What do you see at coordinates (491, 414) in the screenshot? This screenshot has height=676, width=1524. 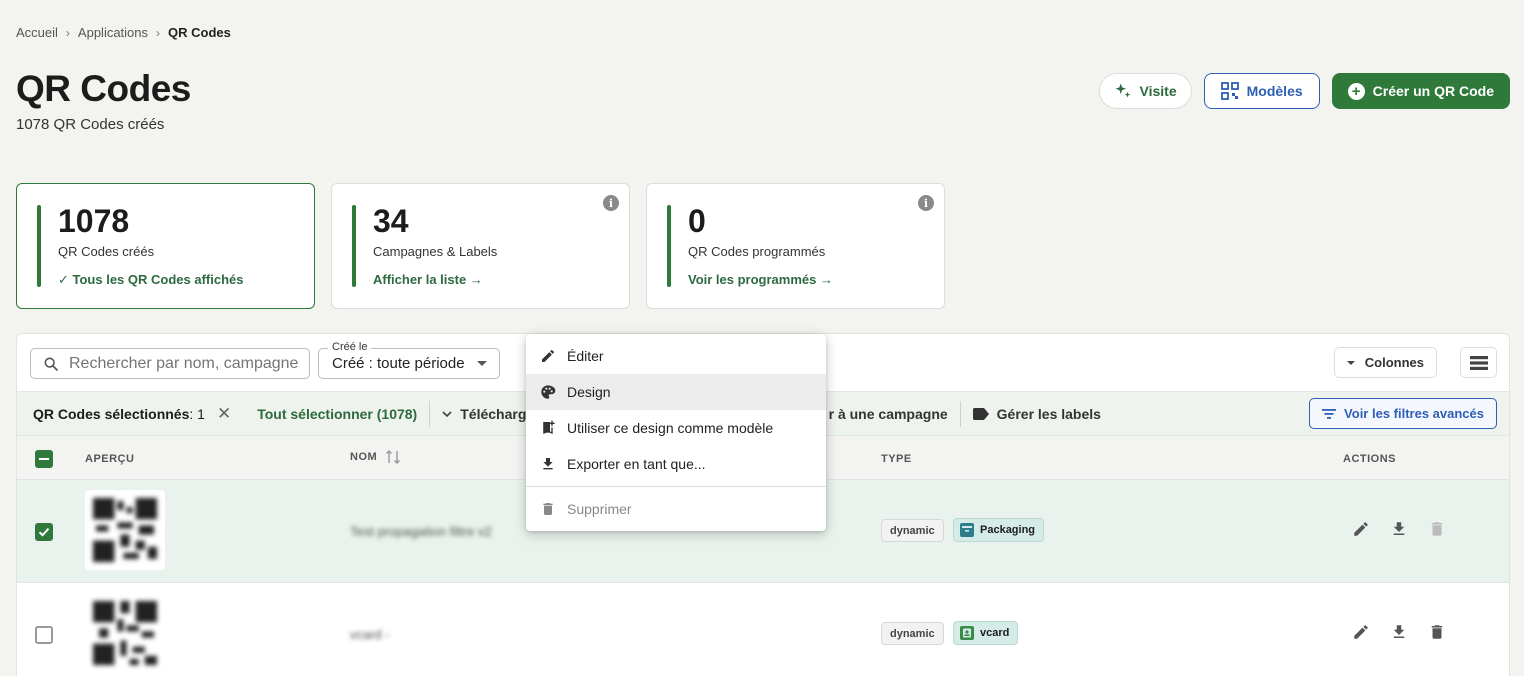 I see `download-dropdown: Télécharger` at bounding box center [491, 414].